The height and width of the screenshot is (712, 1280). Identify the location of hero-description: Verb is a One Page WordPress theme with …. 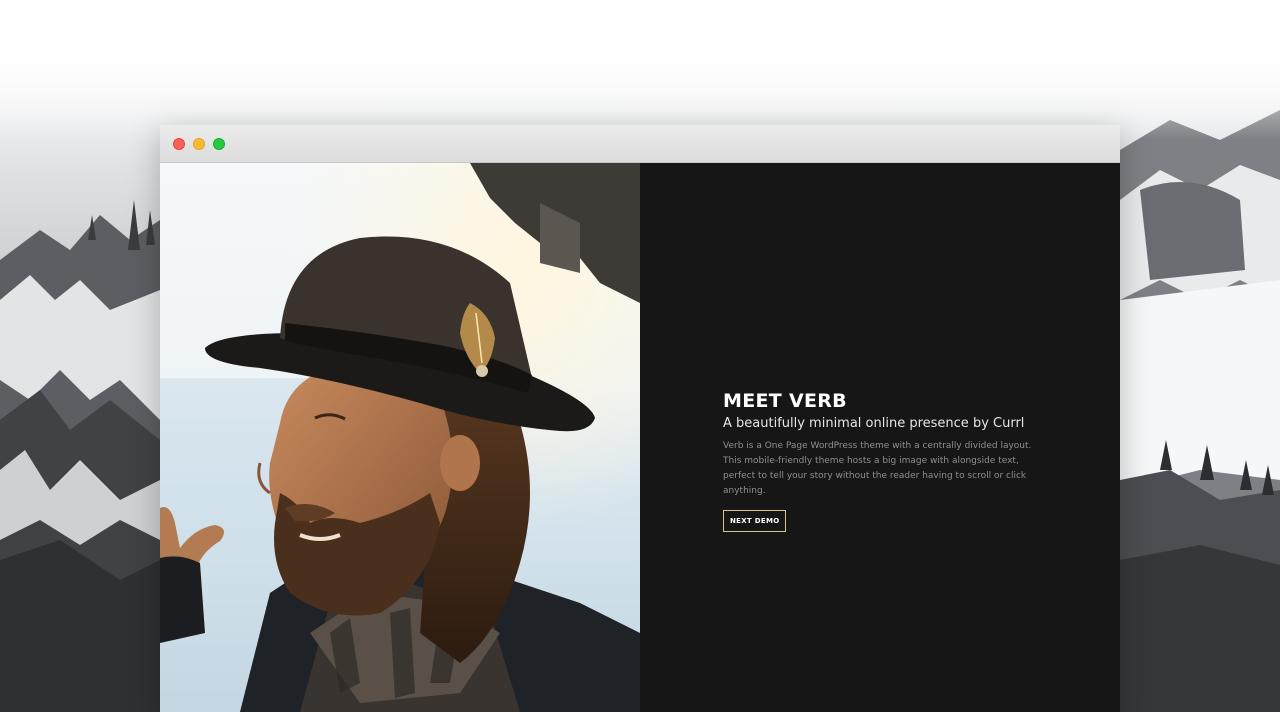
(877, 468).